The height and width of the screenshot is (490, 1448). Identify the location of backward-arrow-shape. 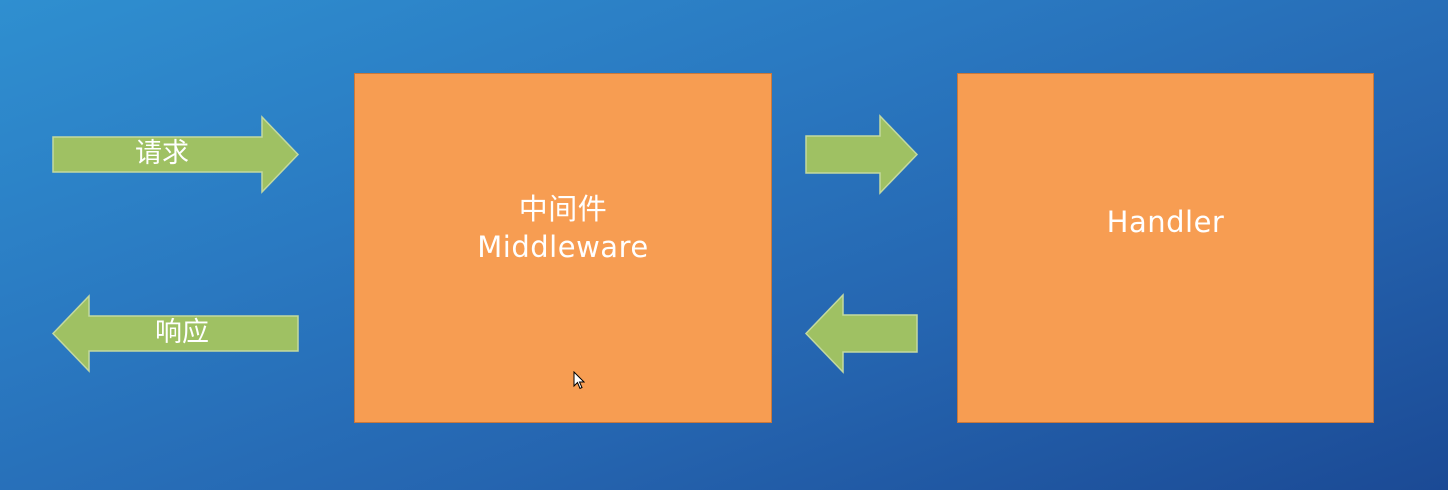
(861, 333).